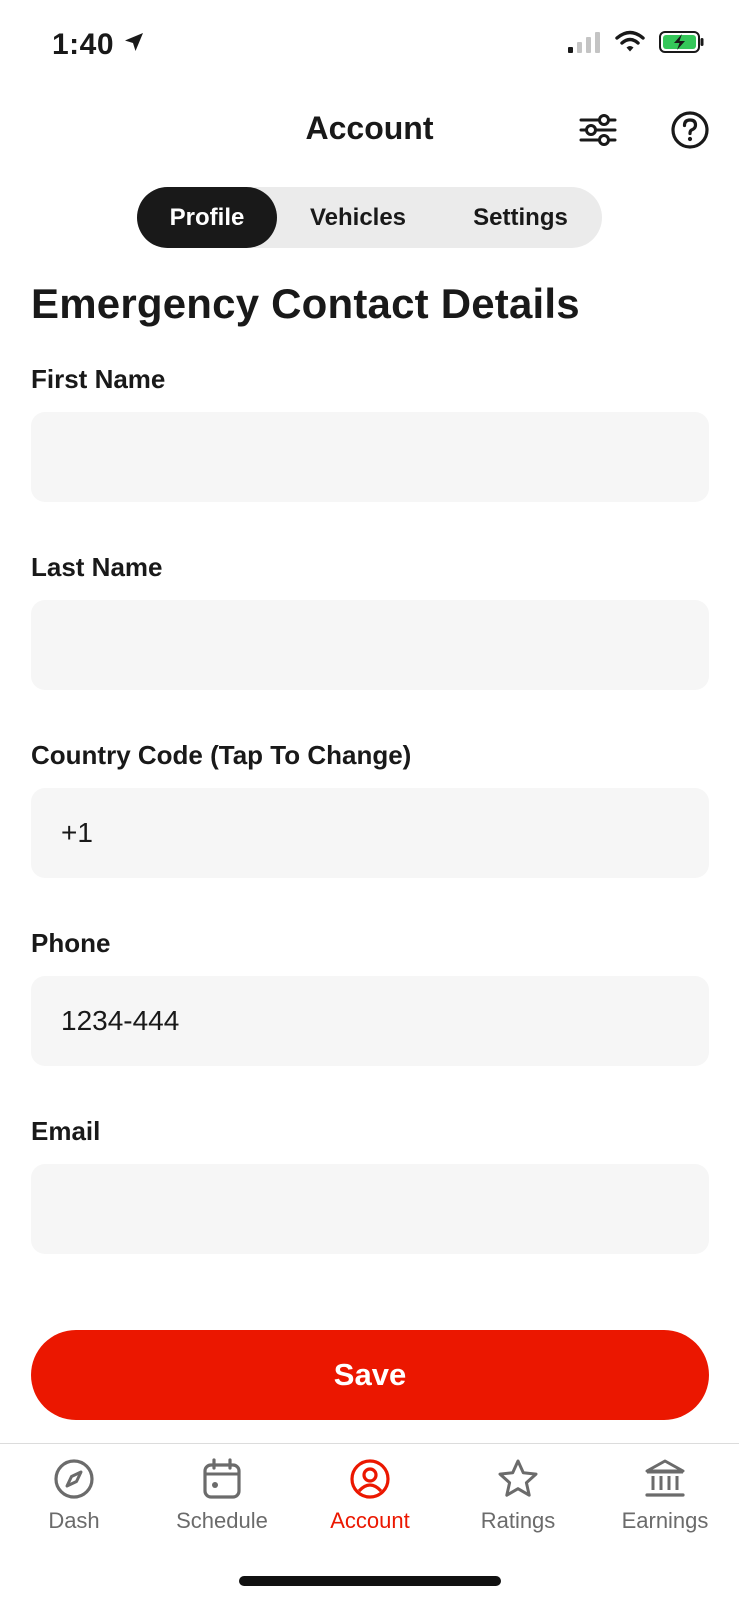  I want to click on star-icon, so click(518, 1479).